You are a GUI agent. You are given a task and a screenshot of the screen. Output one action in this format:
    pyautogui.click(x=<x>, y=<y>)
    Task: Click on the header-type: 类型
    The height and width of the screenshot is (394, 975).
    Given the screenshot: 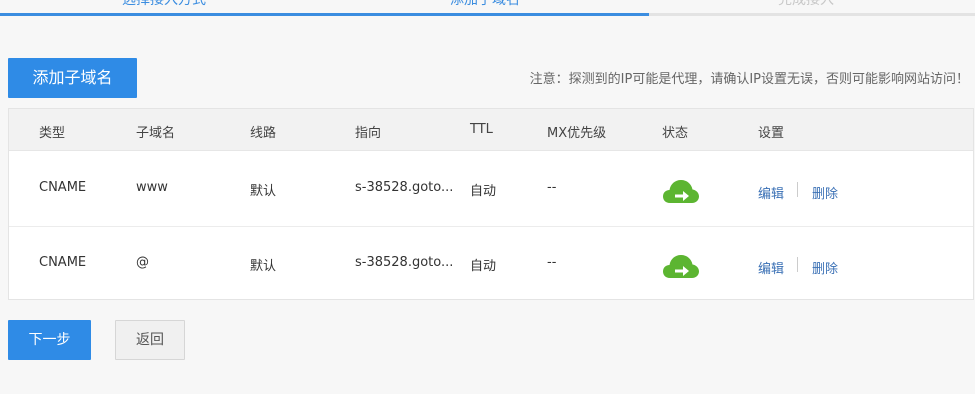 What is the action you would take?
    pyautogui.click(x=52, y=133)
    